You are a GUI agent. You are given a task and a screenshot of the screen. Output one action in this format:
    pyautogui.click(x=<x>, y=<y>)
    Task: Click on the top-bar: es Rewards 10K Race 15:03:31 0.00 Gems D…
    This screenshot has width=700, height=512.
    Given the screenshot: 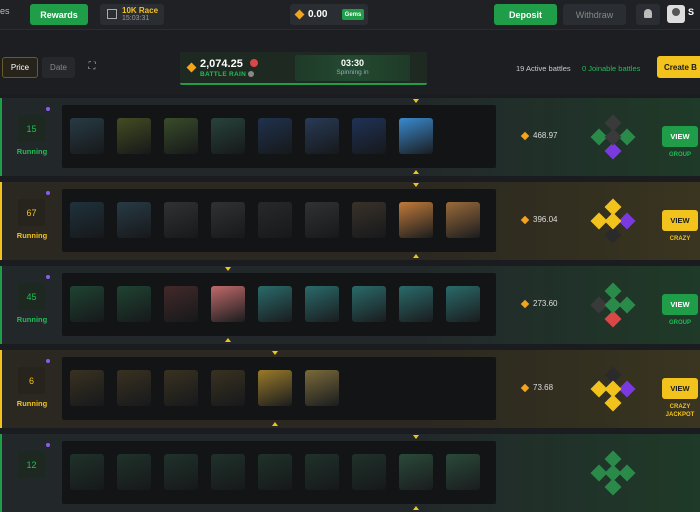 What is the action you would take?
    pyautogui.click(x=350, y=15)
    